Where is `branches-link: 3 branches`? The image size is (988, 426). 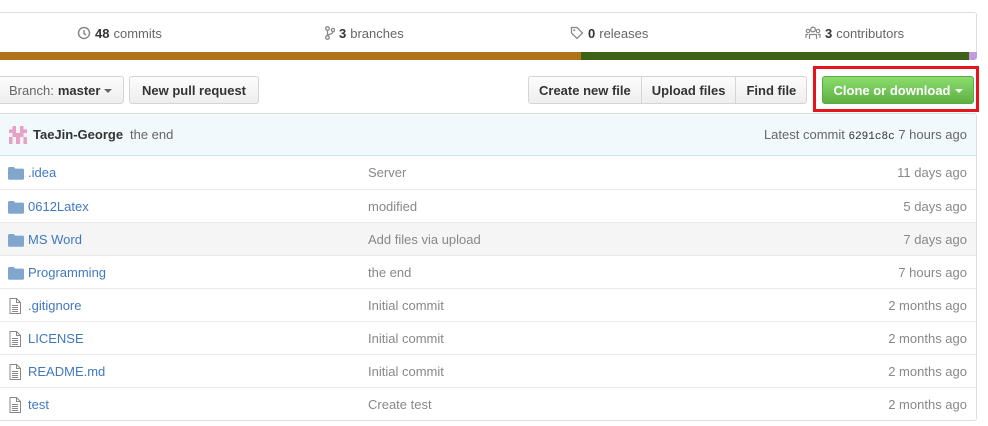 branches-link: 3 branches is located at coordinates (364, 33).